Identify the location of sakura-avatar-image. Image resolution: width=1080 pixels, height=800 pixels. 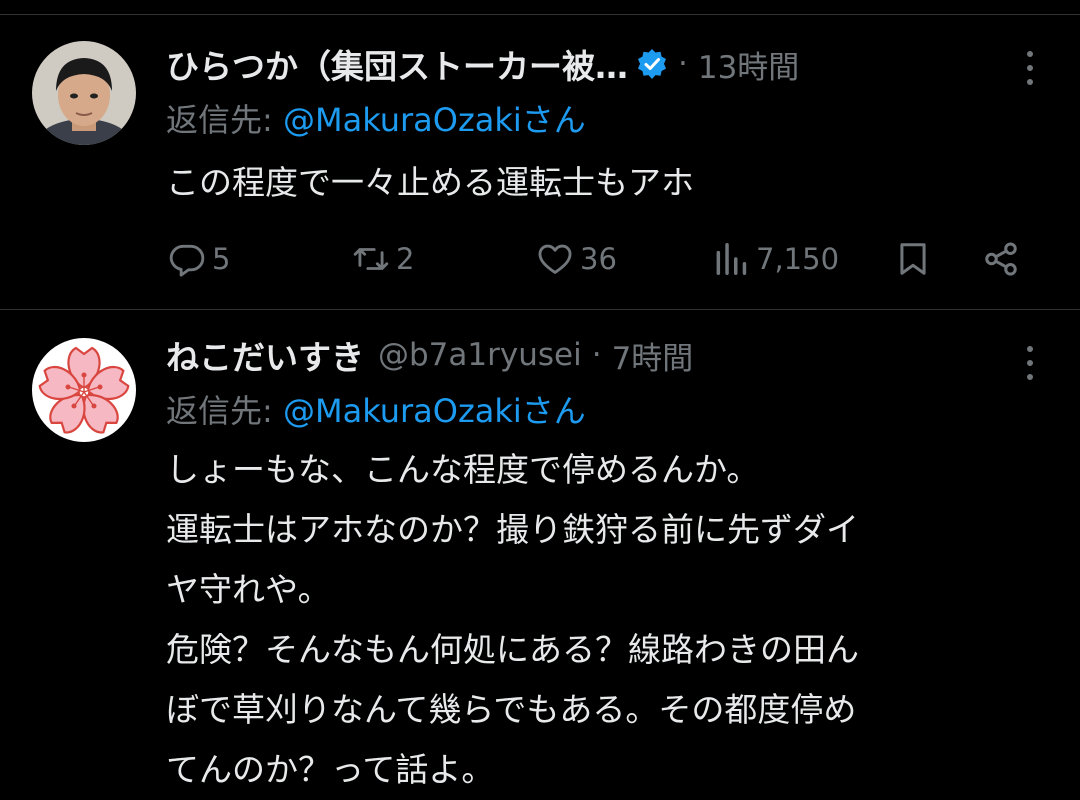
(84, 390).